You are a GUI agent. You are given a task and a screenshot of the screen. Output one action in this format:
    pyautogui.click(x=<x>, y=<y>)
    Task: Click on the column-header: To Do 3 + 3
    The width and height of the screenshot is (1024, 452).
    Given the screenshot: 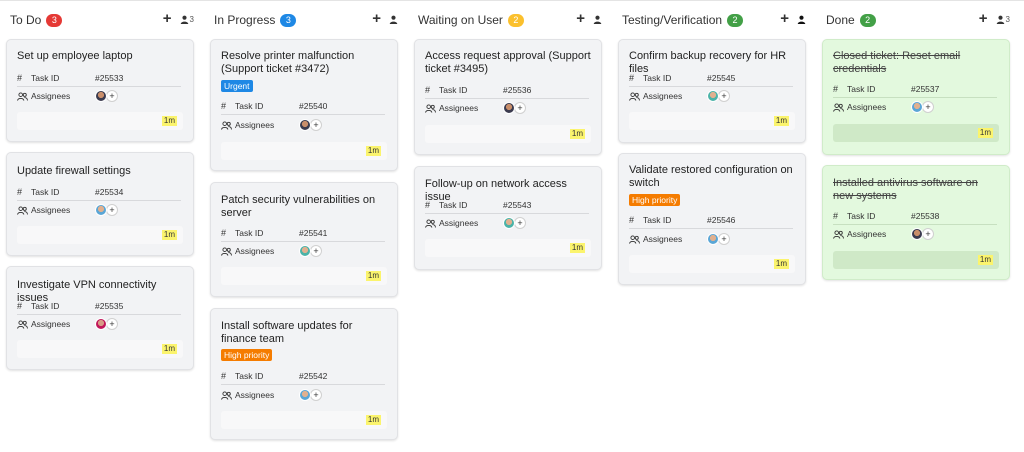 What is the action you would take?
    pyautogui.click(x=102, y=20)
    